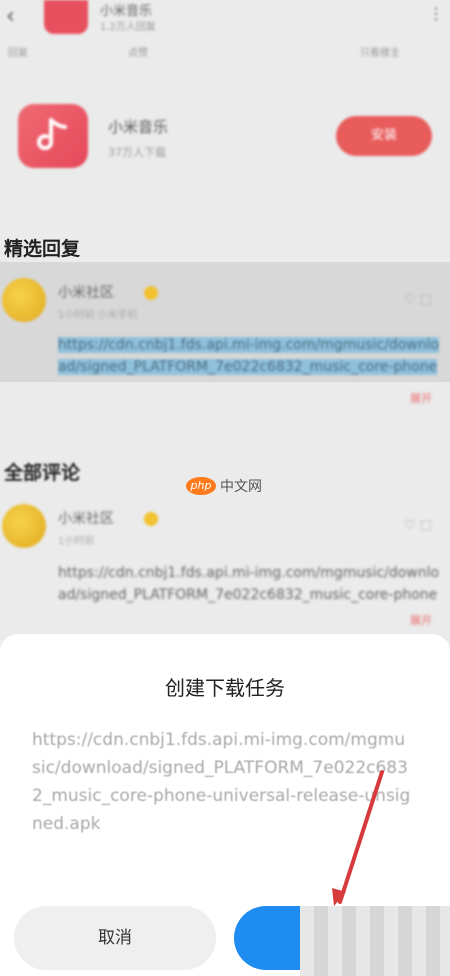 The image size is (450, 976). What do you see at coordinates (358, 838) in the screenshot?
I see `annotation-arrow-icon` at bounding box center [358, 838].